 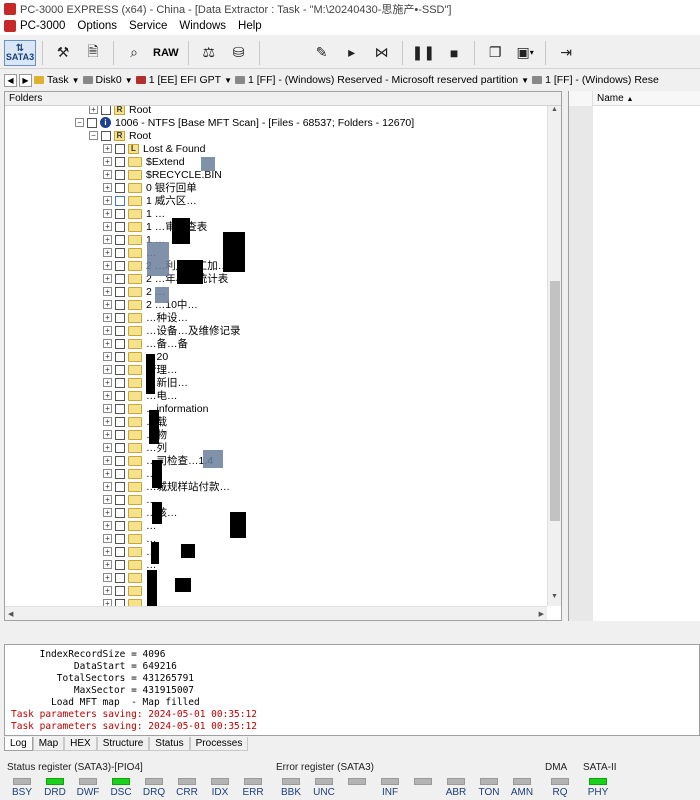 I want to click on tools-button: ⚒, so click(x=63, y=53).